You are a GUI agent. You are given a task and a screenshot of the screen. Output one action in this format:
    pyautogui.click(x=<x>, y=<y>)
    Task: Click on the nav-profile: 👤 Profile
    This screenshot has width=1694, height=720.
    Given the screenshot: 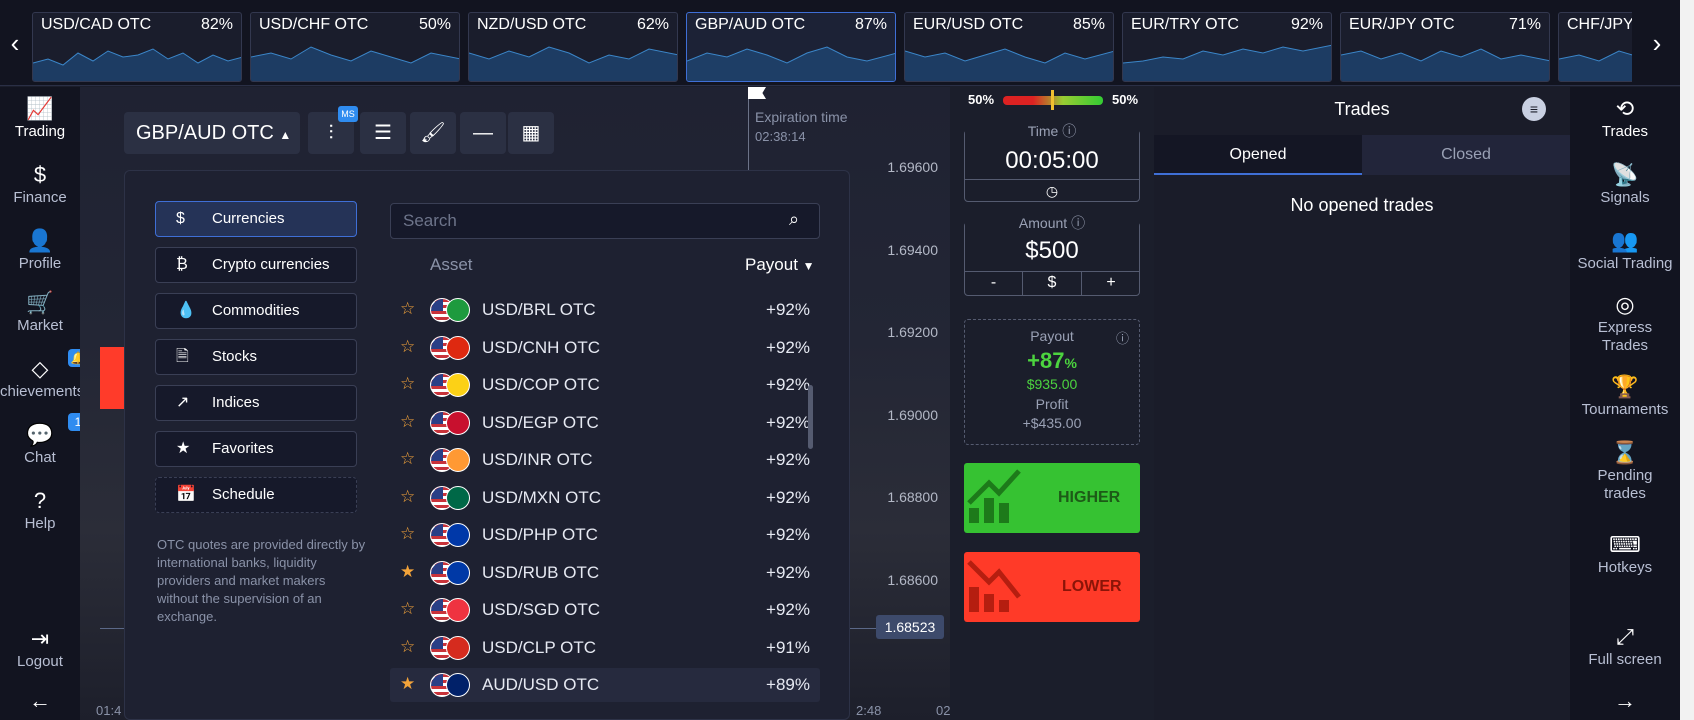 What is the action you would take?
    pyautogui.click(x=40, y=249)
    